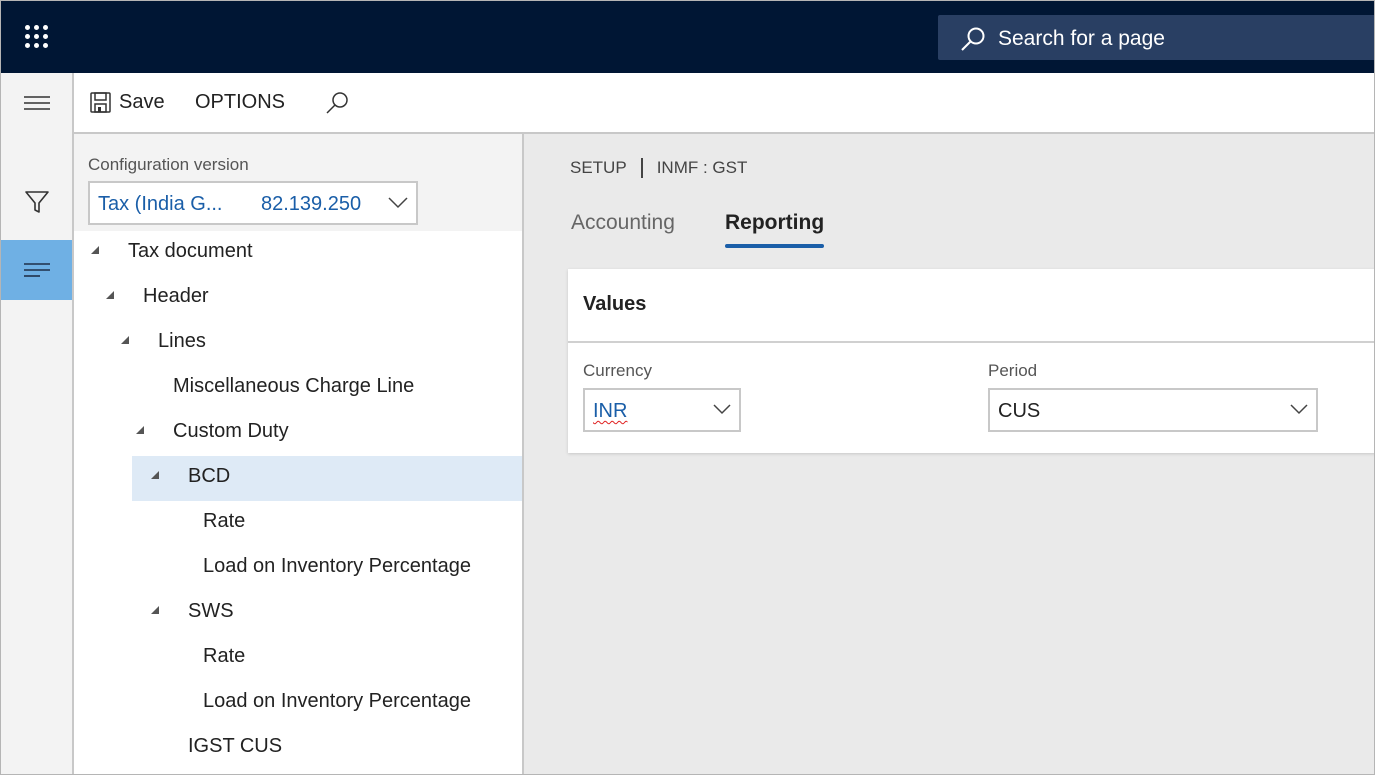  I want to click on filter-button, so click(36, 202).